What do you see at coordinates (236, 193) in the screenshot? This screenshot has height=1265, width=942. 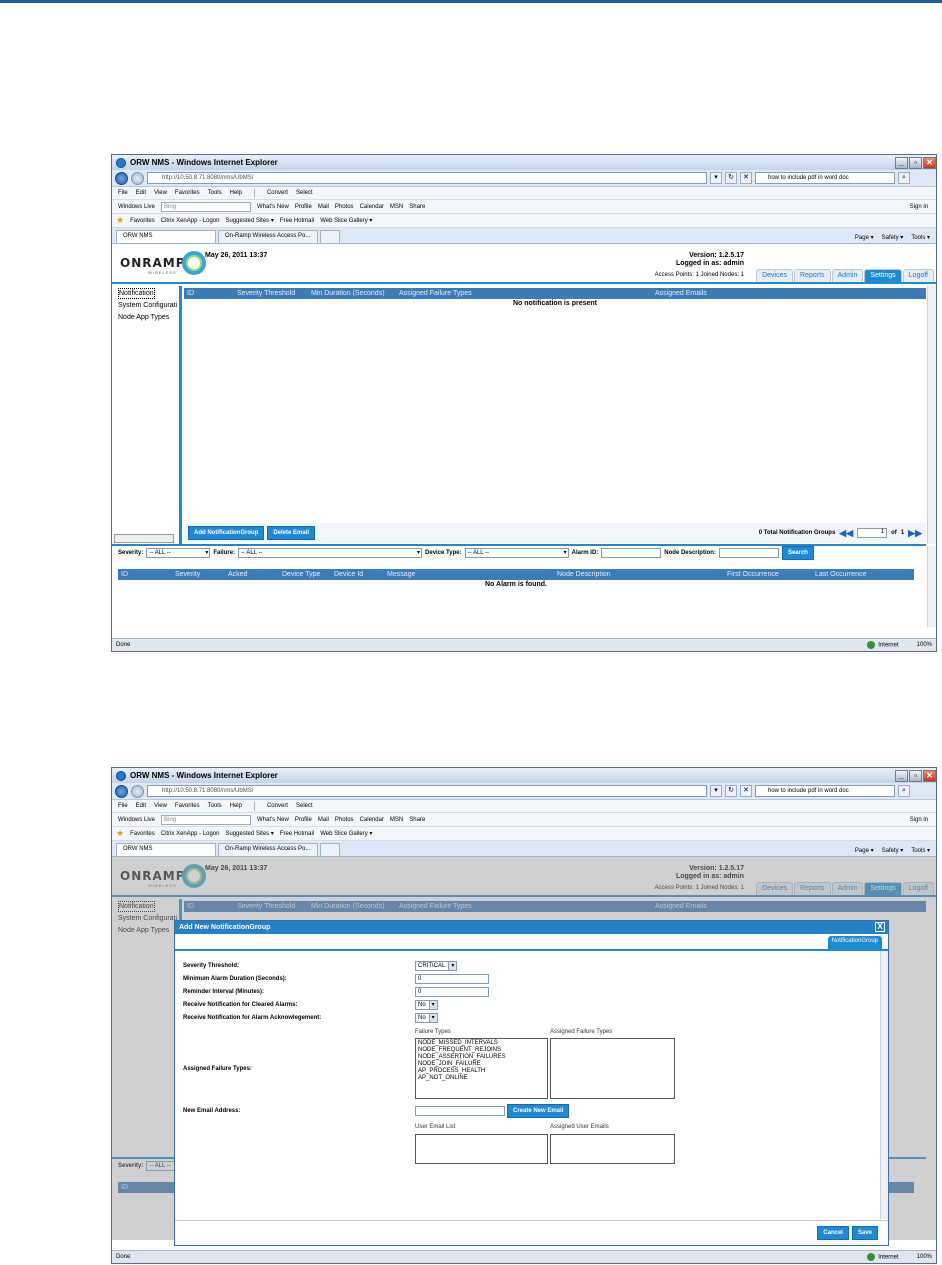 I see `menu-help: Help` at bounding box center [236, 193].